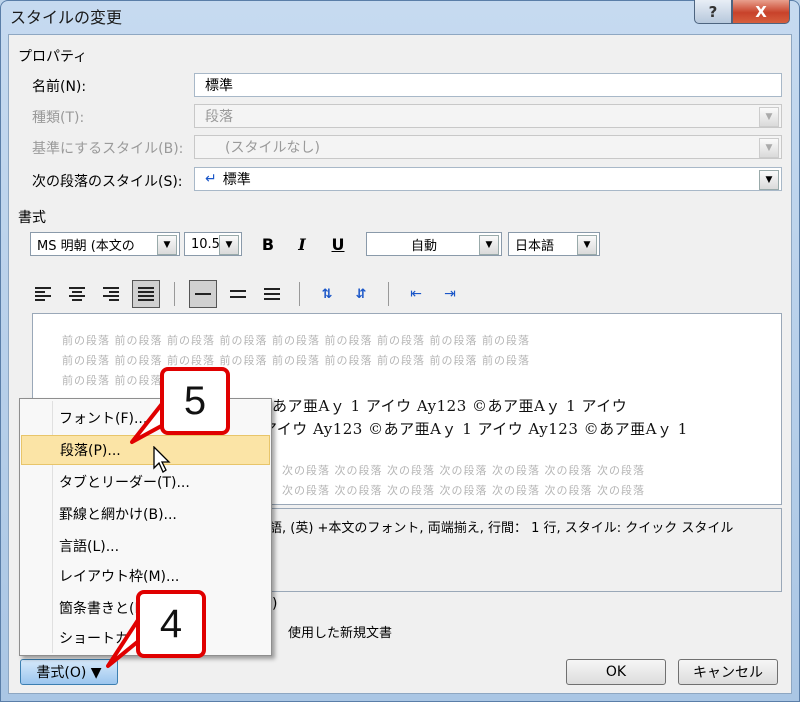 Image resolution: width=800 pixels, height=702 pixels. What do you see at coordinates (58, 118) in the screenshot?
I see `type-label: 種類(T):` at bounding box center [58, 118].